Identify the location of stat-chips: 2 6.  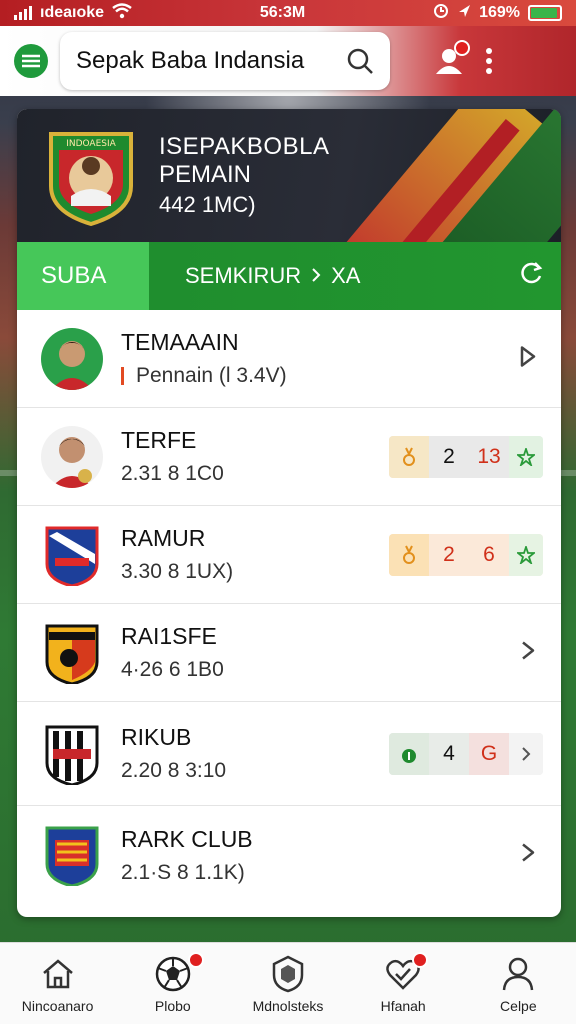
(466, 554).